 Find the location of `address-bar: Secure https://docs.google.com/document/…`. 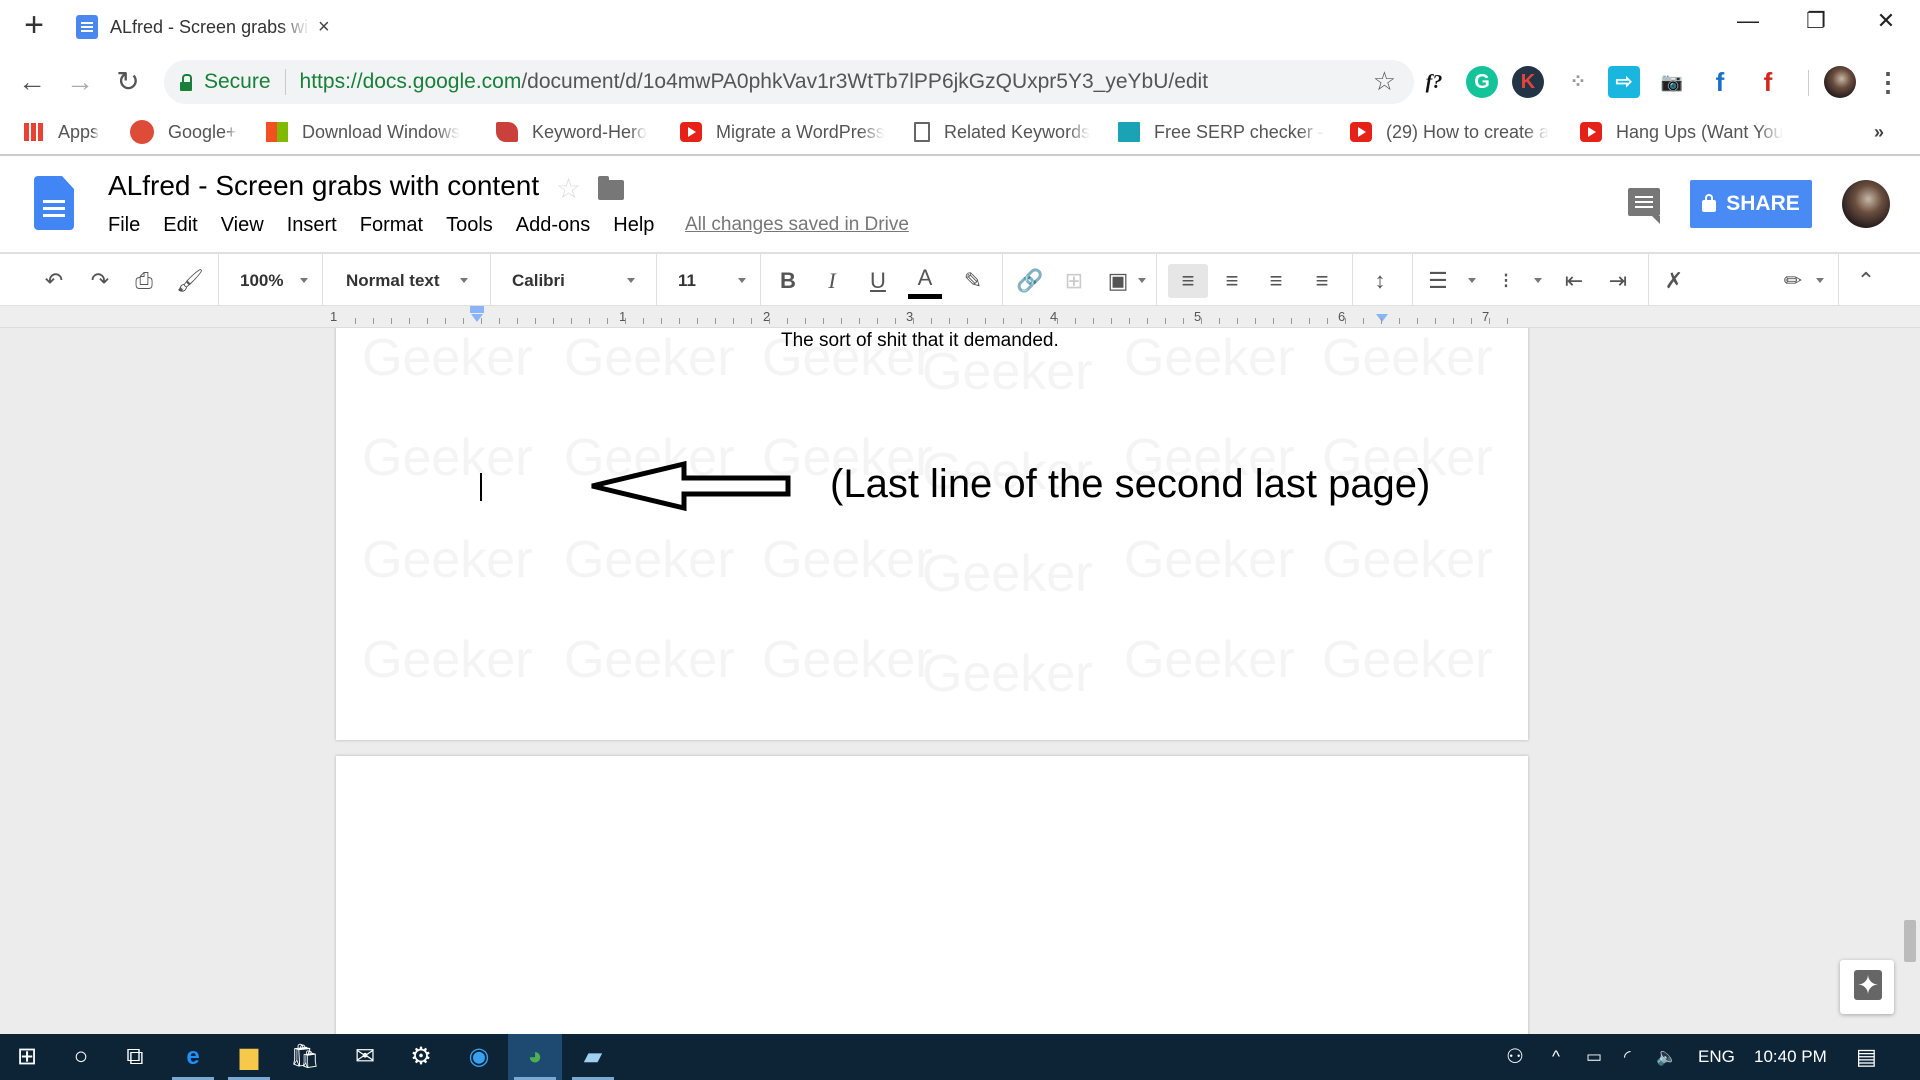

address-bar: Secure https://docs.google.com/document/… is located at coordinates (789, 82).